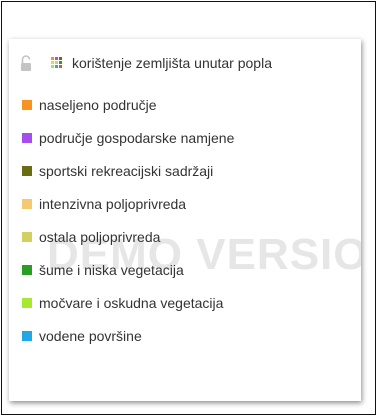 The height and width of the screenshot is (416, 377). What do you see at coordinates (131, 302) in the screenshot?
I see `legend-label: močvare i oskudna vegetacija` at bounding box center [131, 302].